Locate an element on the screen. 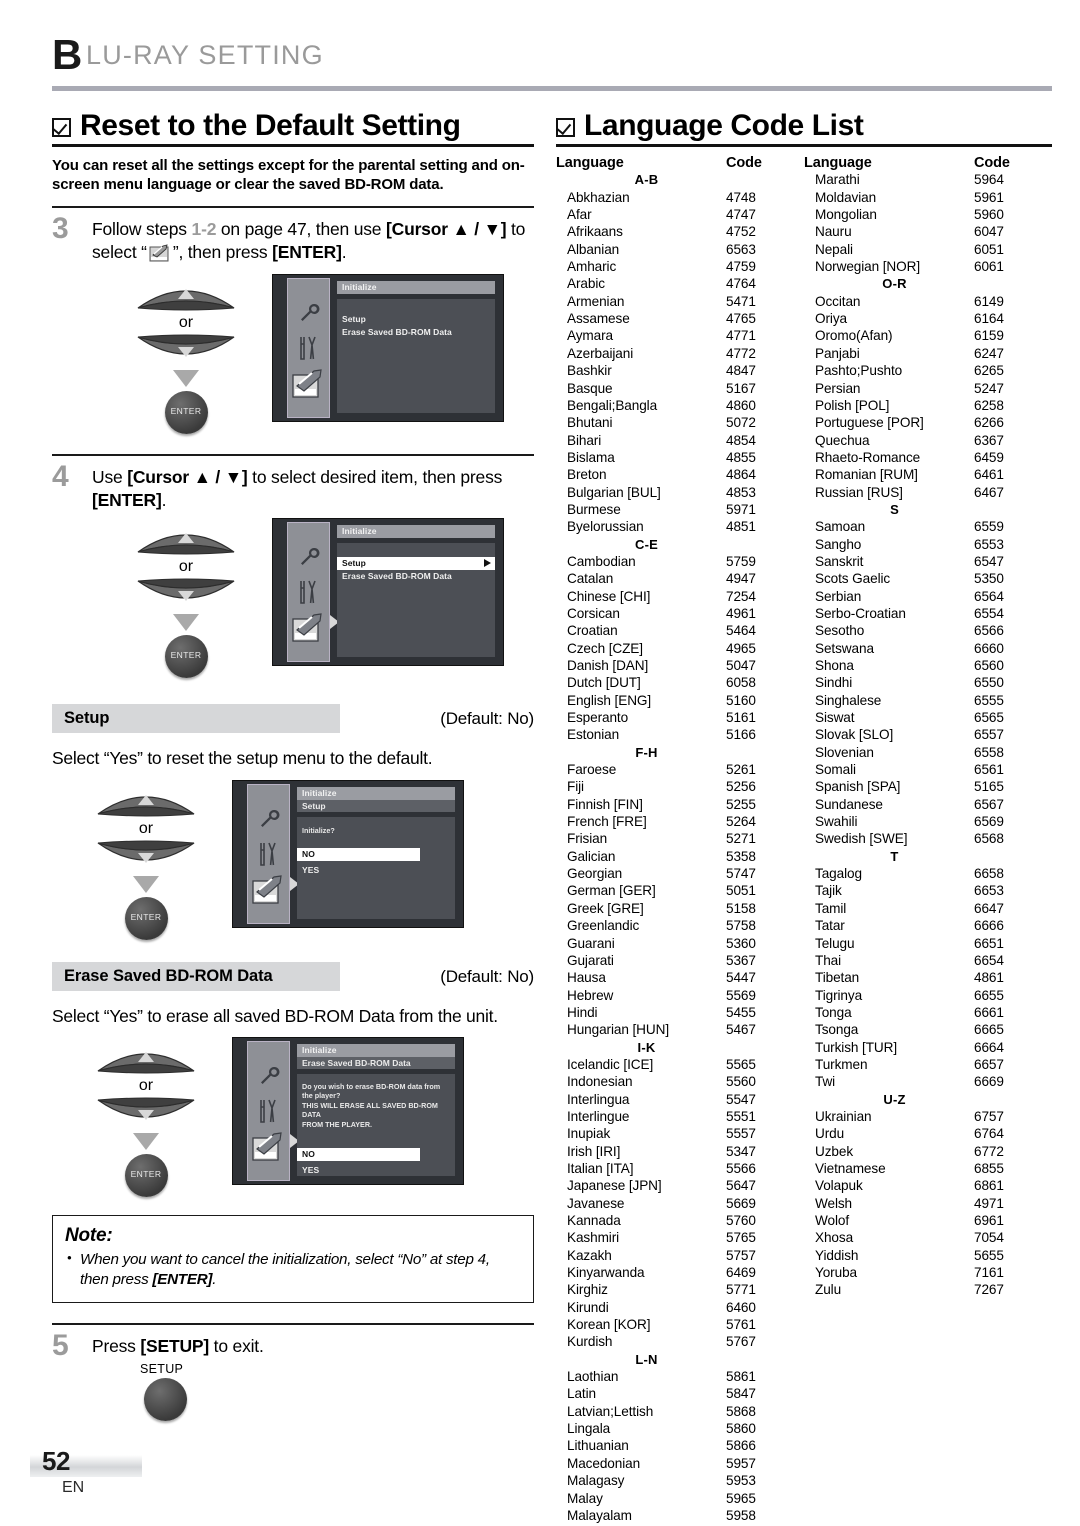 The image size is (1080, 1526). lang-row: Persian 5247 is located at coordinates (928, 388).